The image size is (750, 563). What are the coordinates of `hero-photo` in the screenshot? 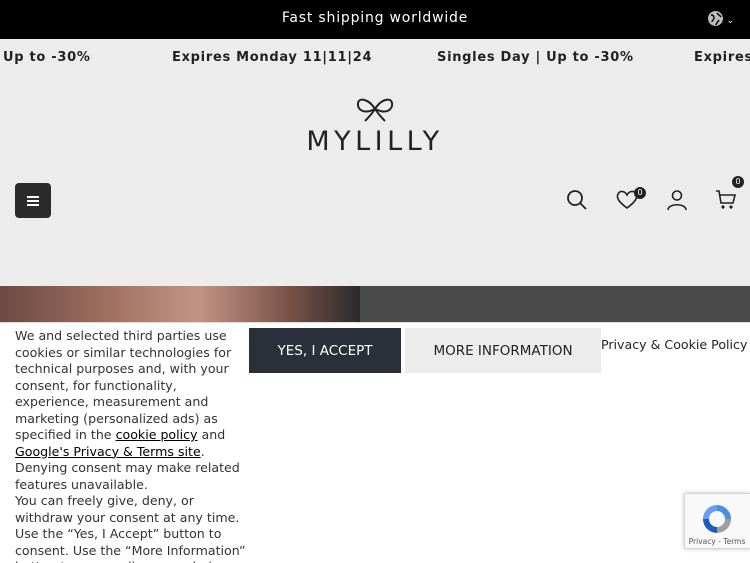 It's located at (180, 304).